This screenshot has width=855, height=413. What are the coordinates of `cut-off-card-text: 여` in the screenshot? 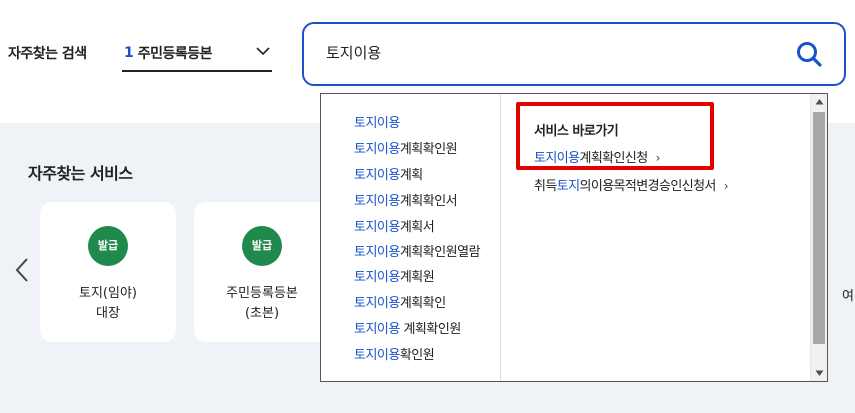 It's located at (848, 296).